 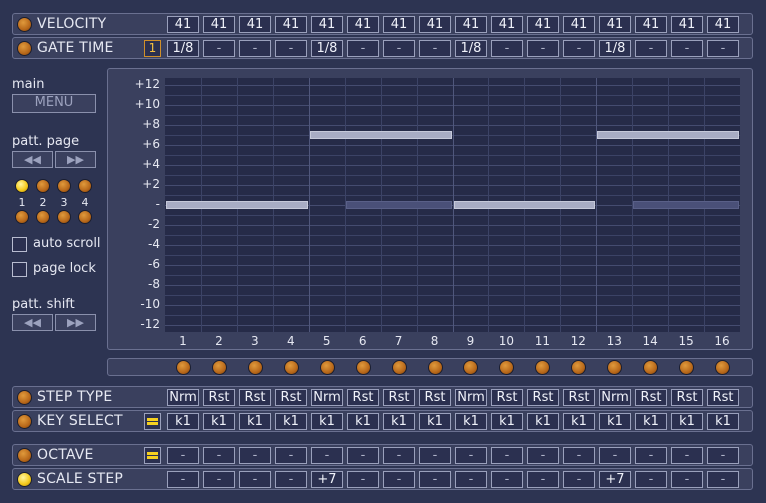 What do you see at coordinates (219, 397) in the screenshot?
I see `step-type-cell-2: Rst` at bounding box center [219, 397].